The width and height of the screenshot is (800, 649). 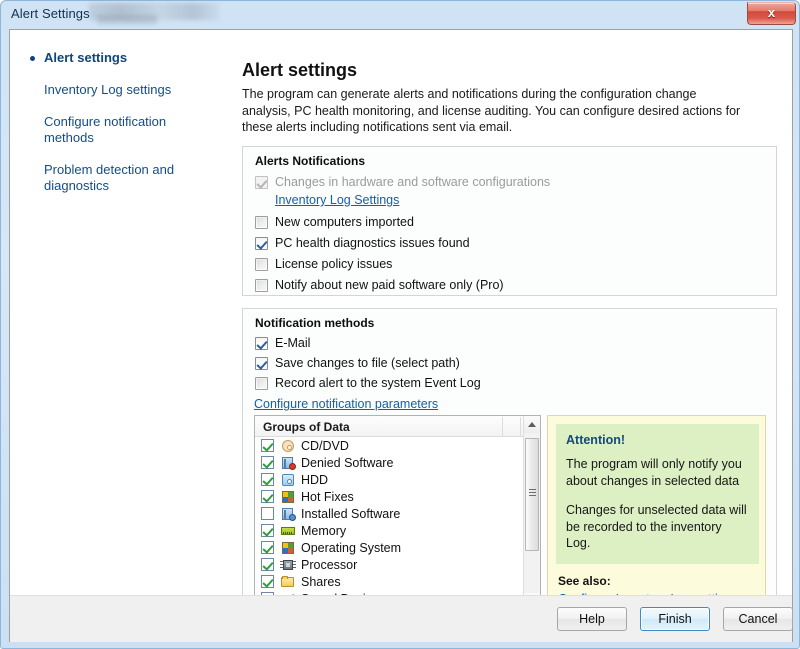 I want to click on bullet-icon, so click(x=32, y=58).